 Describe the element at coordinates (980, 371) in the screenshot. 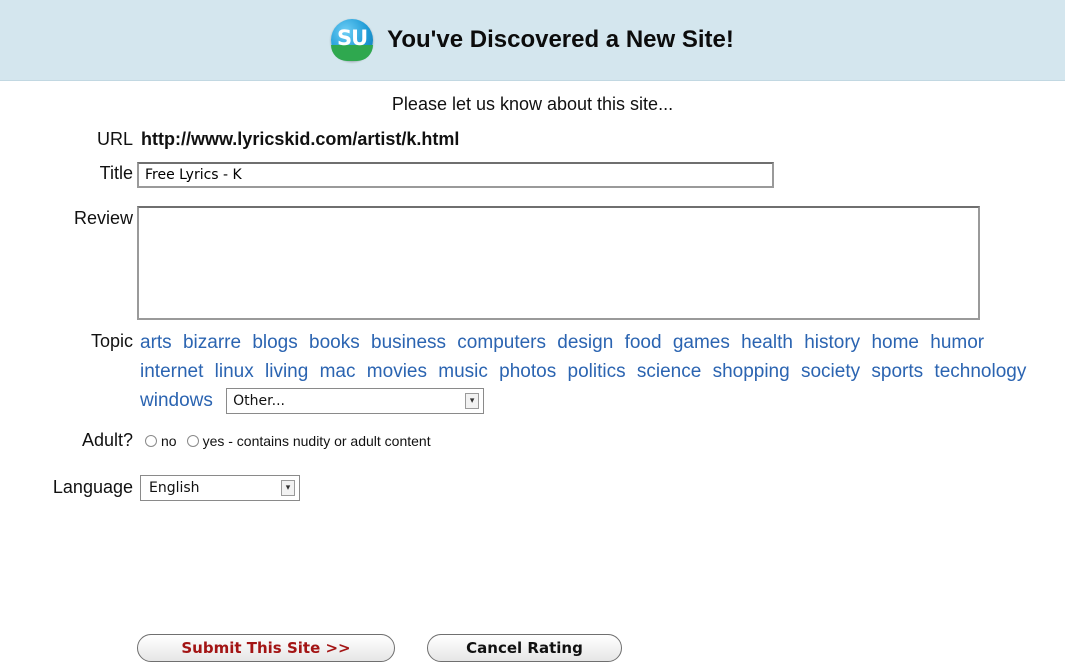

I see `topic-link-technology: technology` at that location.